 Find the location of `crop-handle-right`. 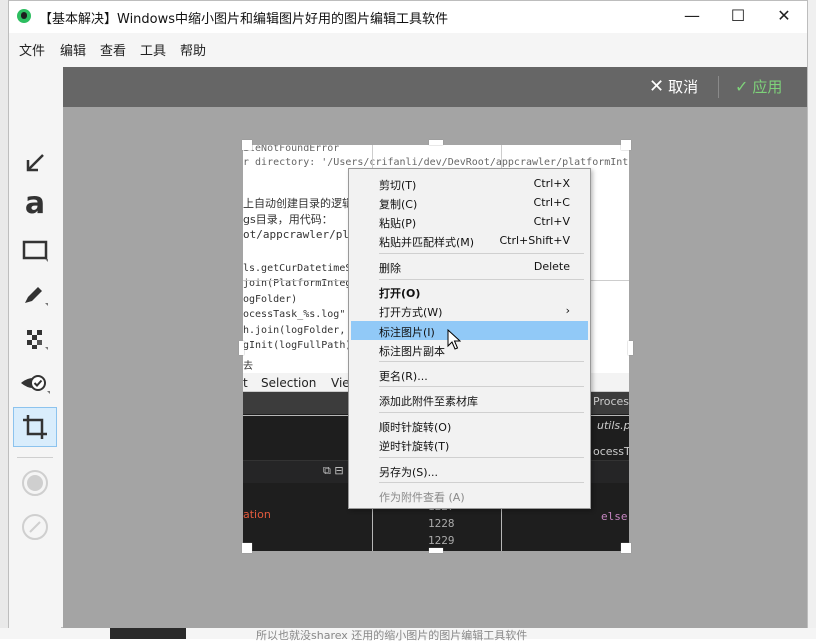

crop-handle-right is located at coordinates (630, 348).